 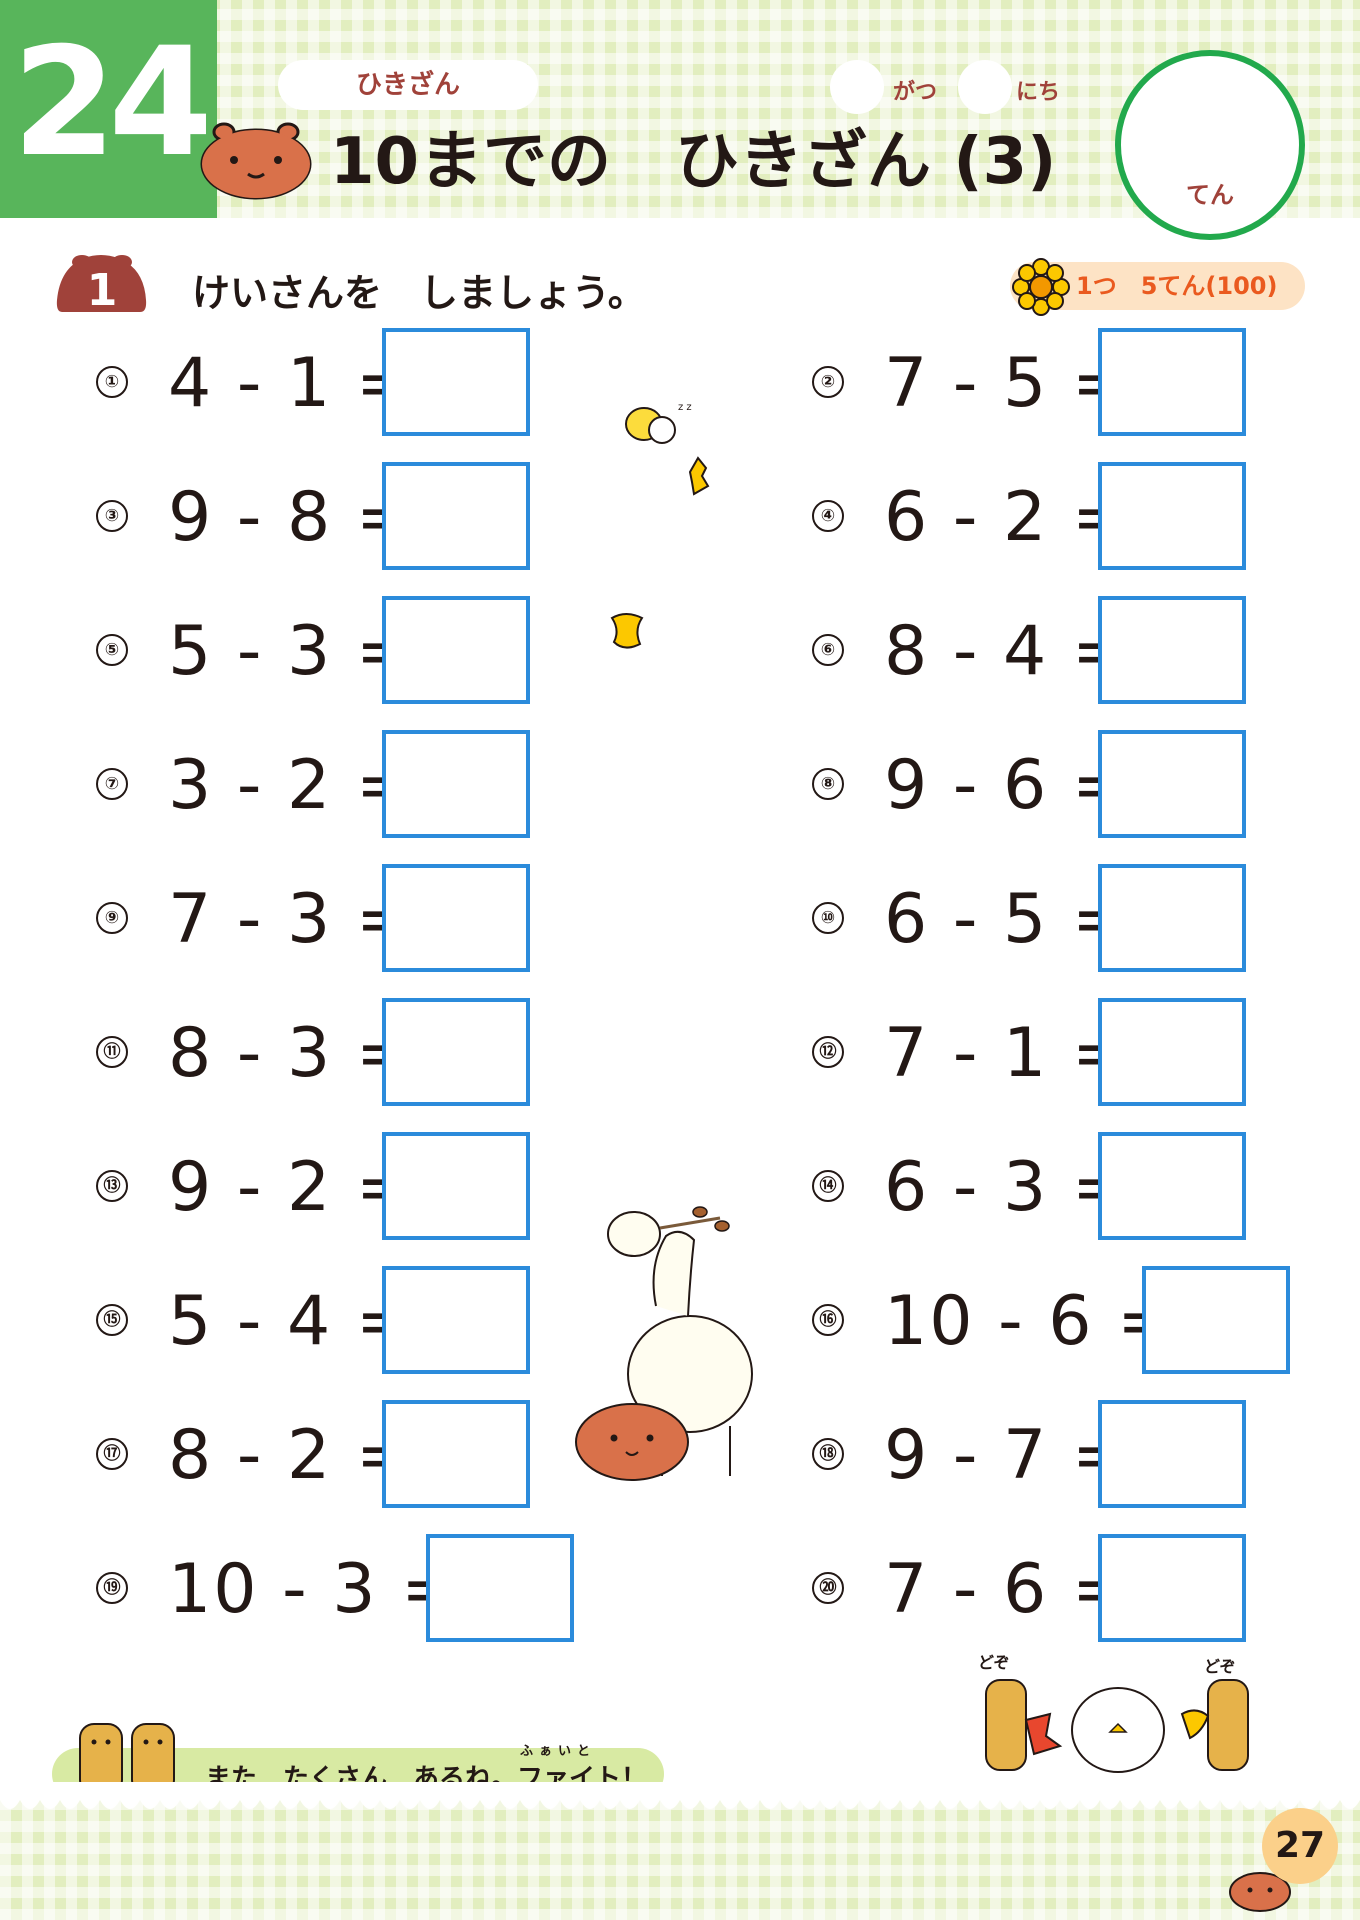 What do you see at coordinates (1113, 1713) in the screenshot?
I see `friends-illustration: どぞ どぞ` at bounding box center [1113, 1713].